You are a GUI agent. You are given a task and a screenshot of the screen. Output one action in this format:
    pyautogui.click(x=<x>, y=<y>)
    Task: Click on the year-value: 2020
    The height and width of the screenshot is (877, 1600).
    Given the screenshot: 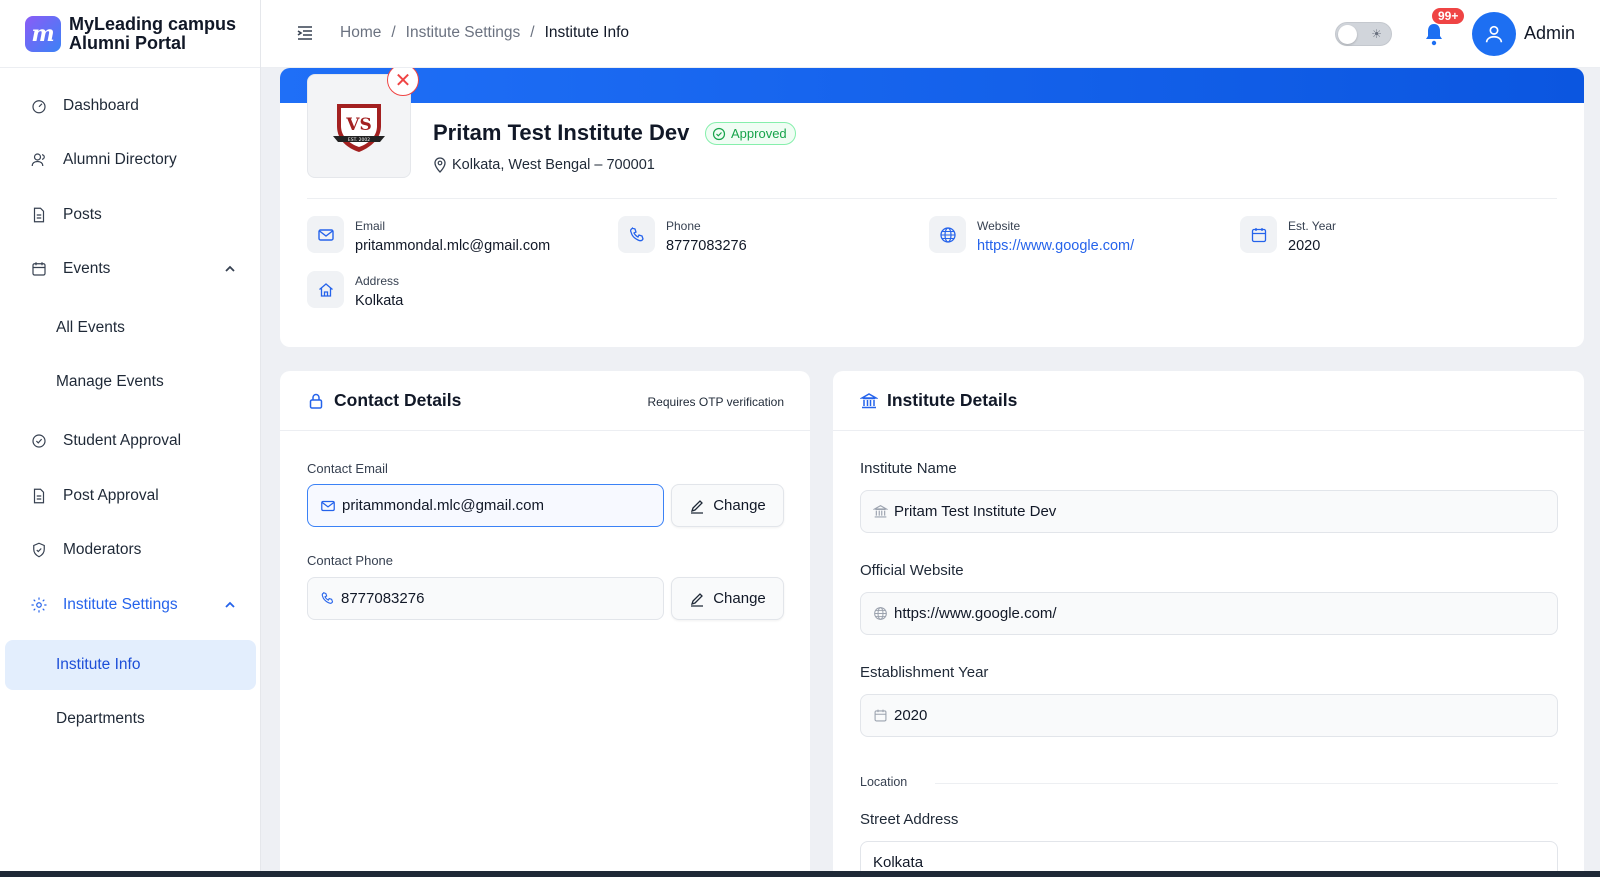 What is the action you would take?
    pyautogui.click(x=1304, y=246)
    